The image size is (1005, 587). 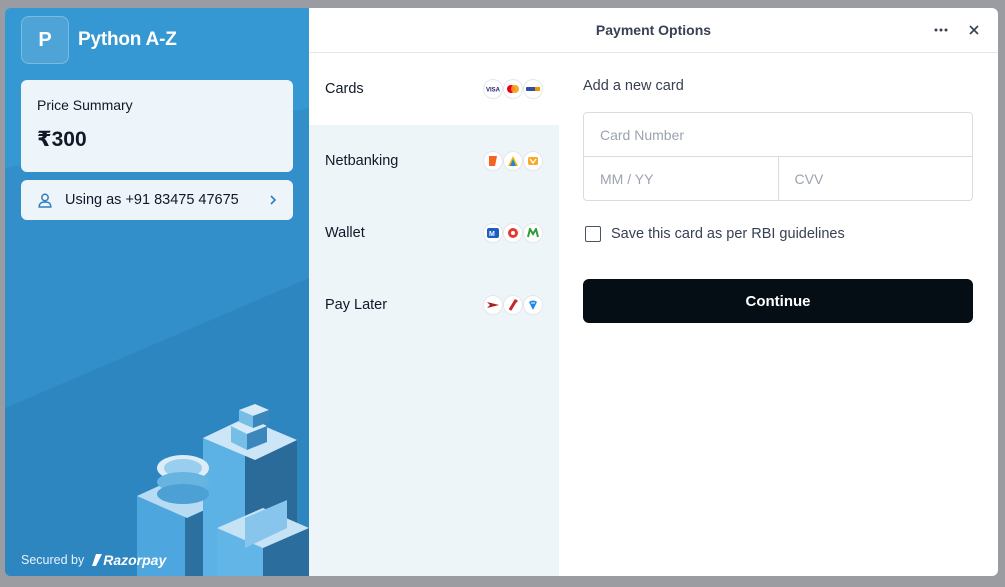 I want to click on method-cards: Cards VISA, so click(x=434, y=89).